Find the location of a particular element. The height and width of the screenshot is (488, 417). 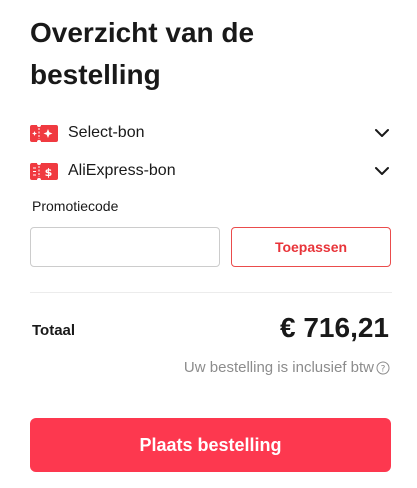

question-circle-icon: ? is located at coordinates (383, 368).